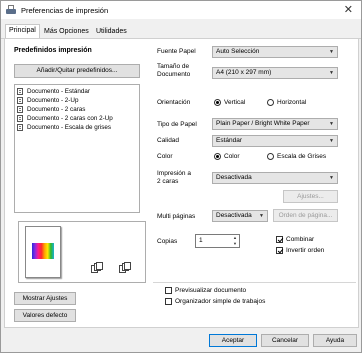  What do you see at coordinates (176, 51) in the screenshot?
I see `paper-source-label: Fuente Papel` at bounding box center [176, 51].